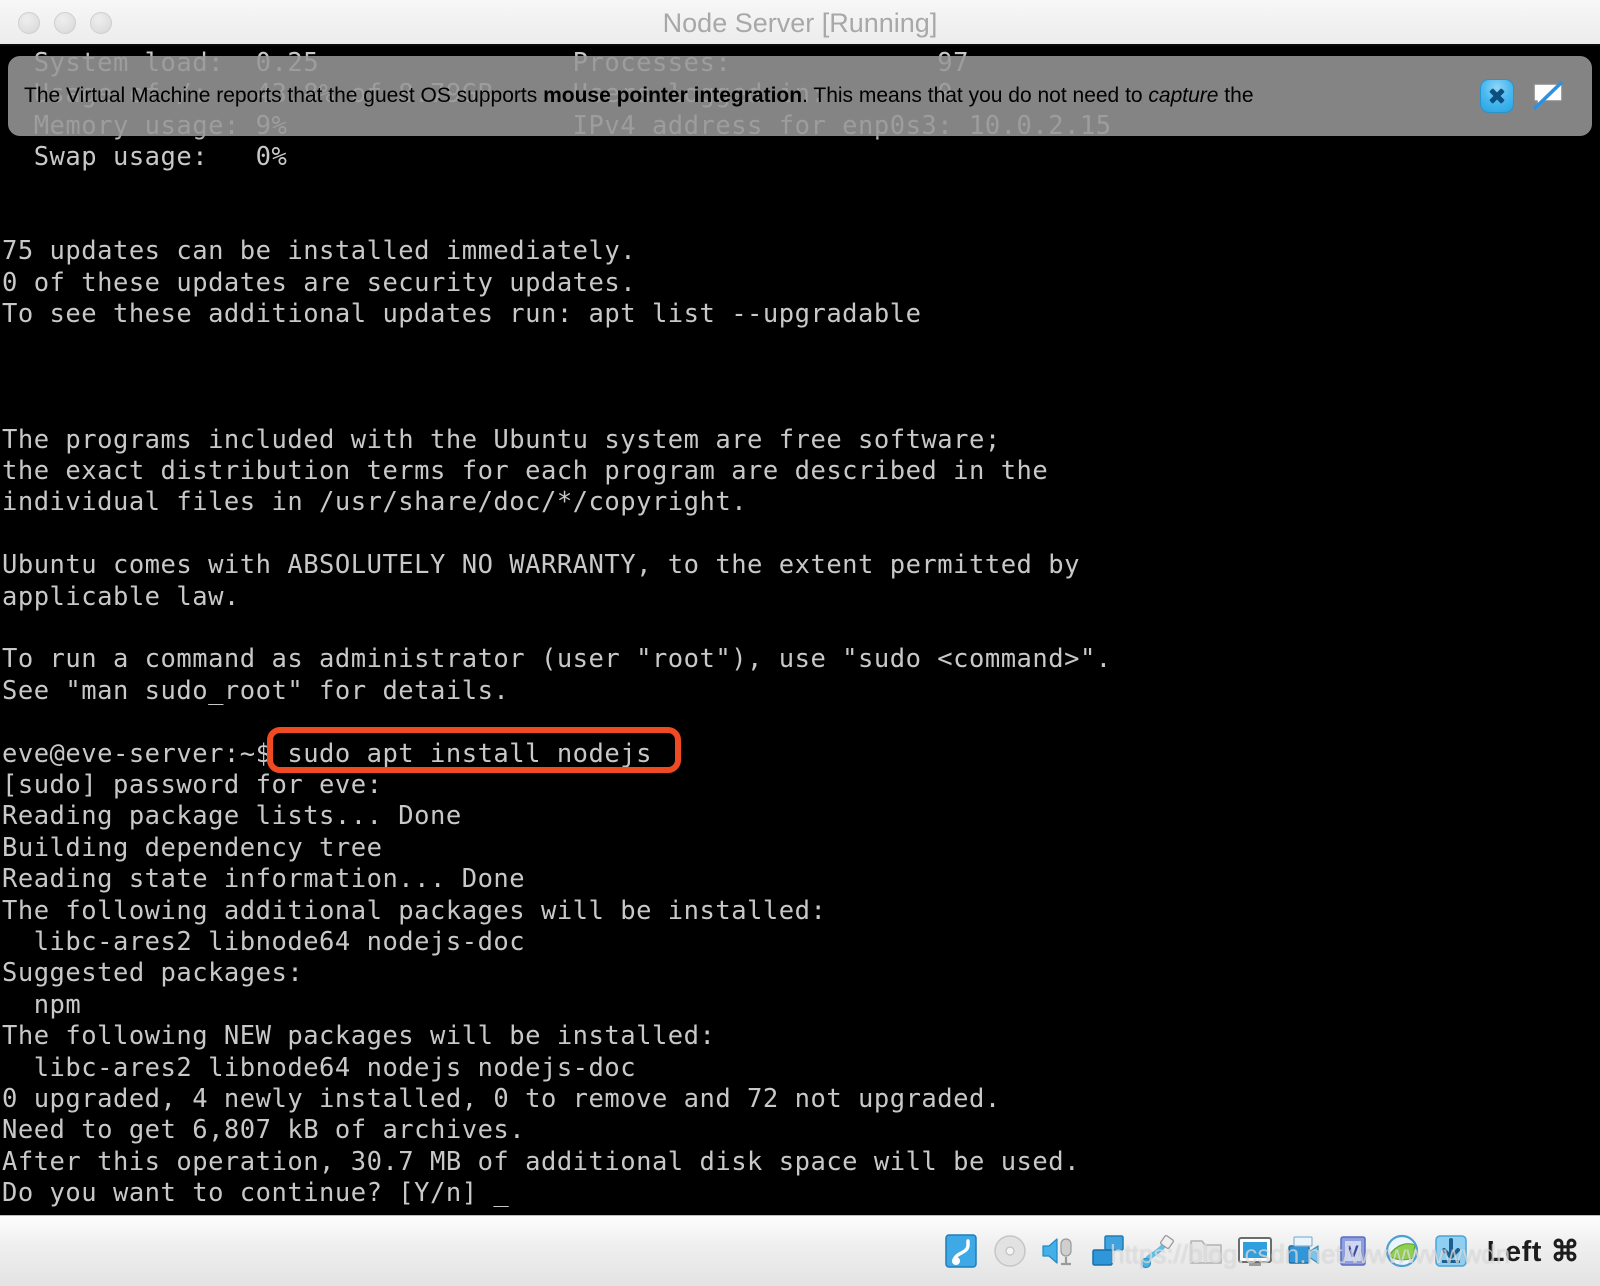  Describe the element at coordinates (800, 1250) in the screenshot. I see `vm-statusbar: V Left ⌘` at that location.